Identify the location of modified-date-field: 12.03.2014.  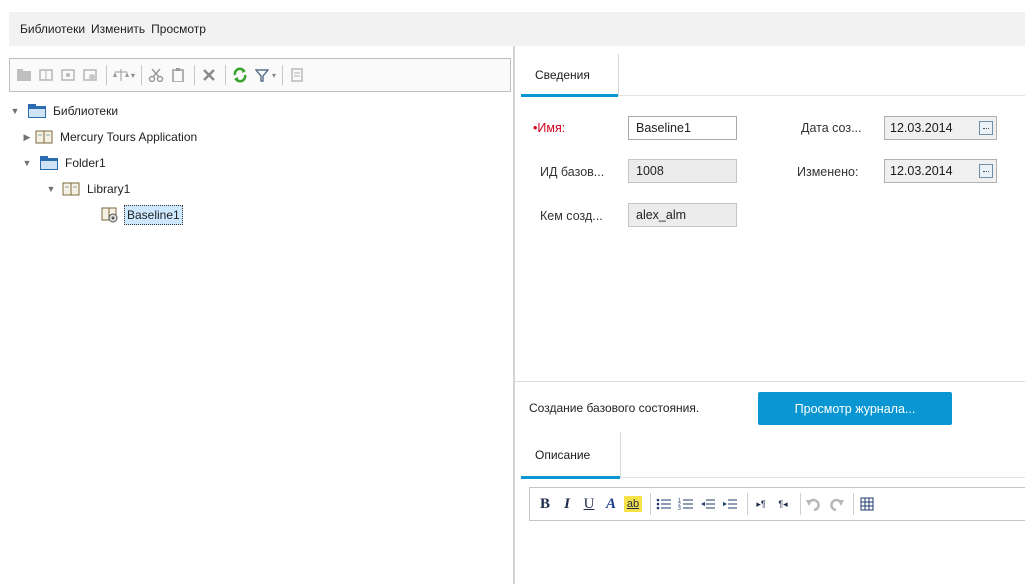
(940, 171).